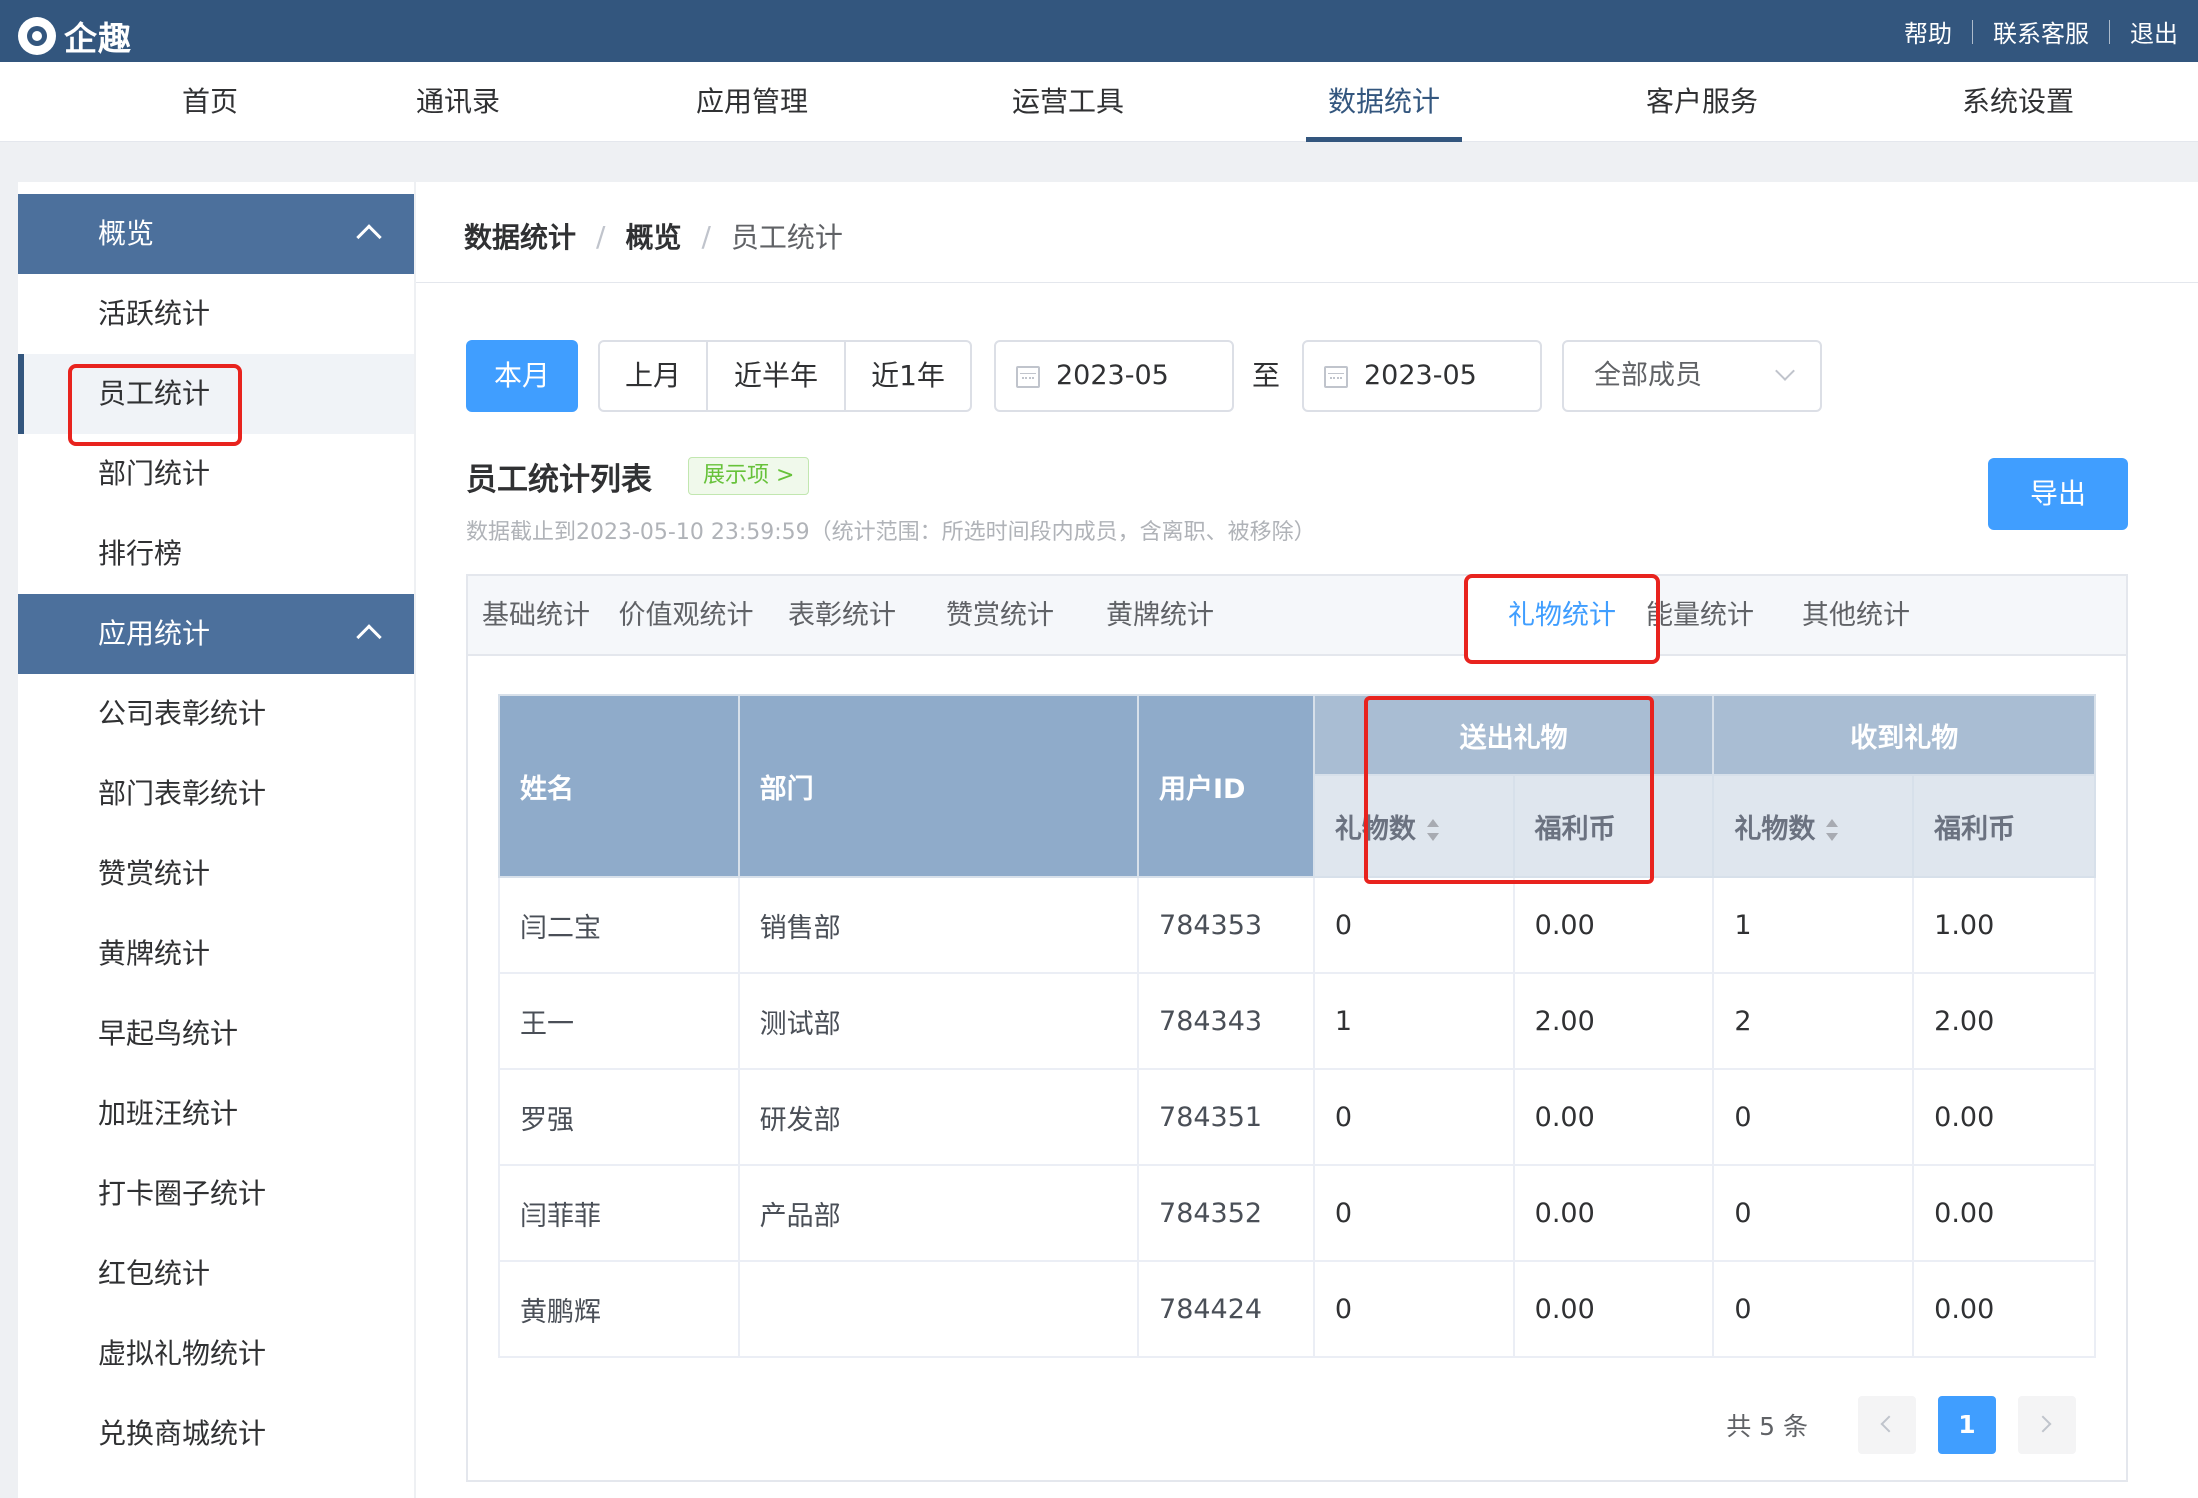 The width and height of the screenshot is (2198, 1498). Describe the element at coordinates (1856, 616) in the screenshot. I see `tab-other-stats: 其他统计` at that location.